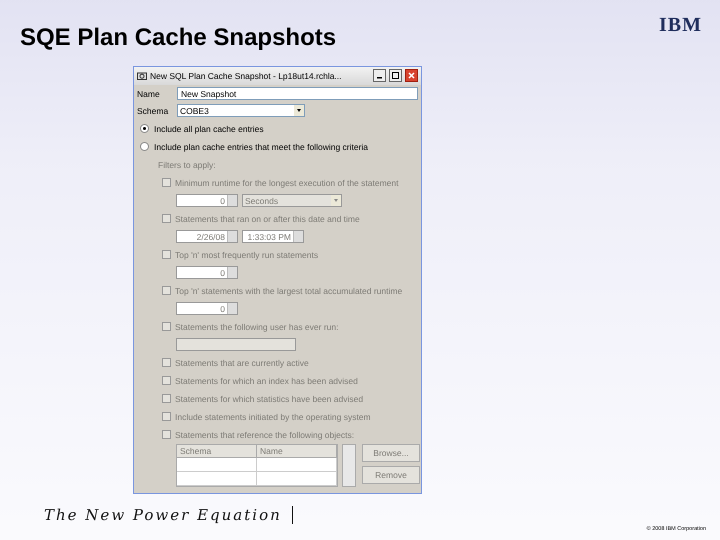  I want to click on filter-label: Top 'n' statements with the largest total accumulated runtime, so click(288, 291).